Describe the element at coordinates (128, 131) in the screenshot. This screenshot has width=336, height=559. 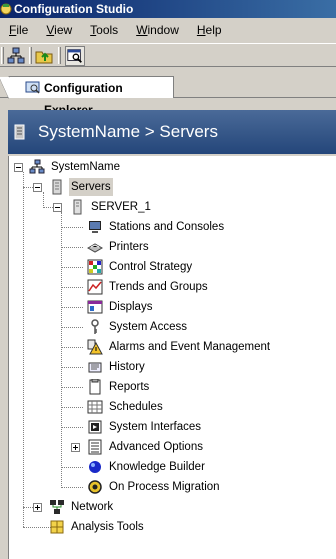
I see `page-title: SystemName > Servers` at that location.